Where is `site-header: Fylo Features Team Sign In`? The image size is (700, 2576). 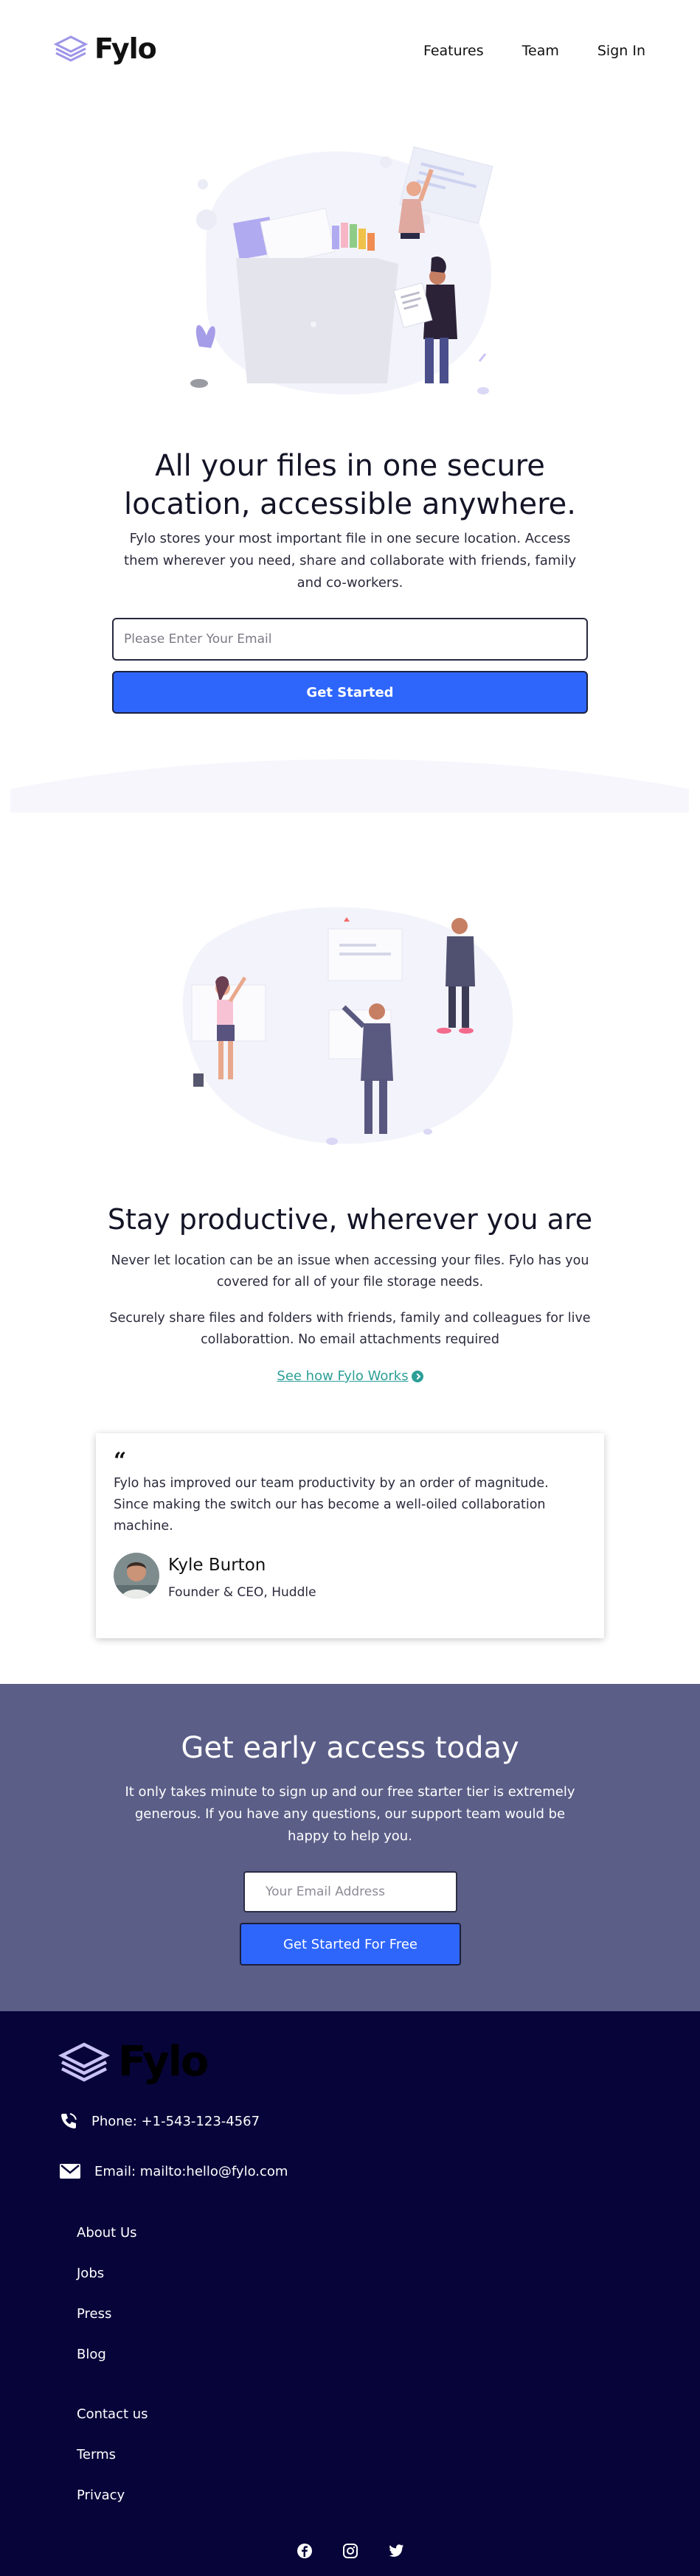
site-header: Fylo Features Team Sign In is located at coordinates (350, 52).